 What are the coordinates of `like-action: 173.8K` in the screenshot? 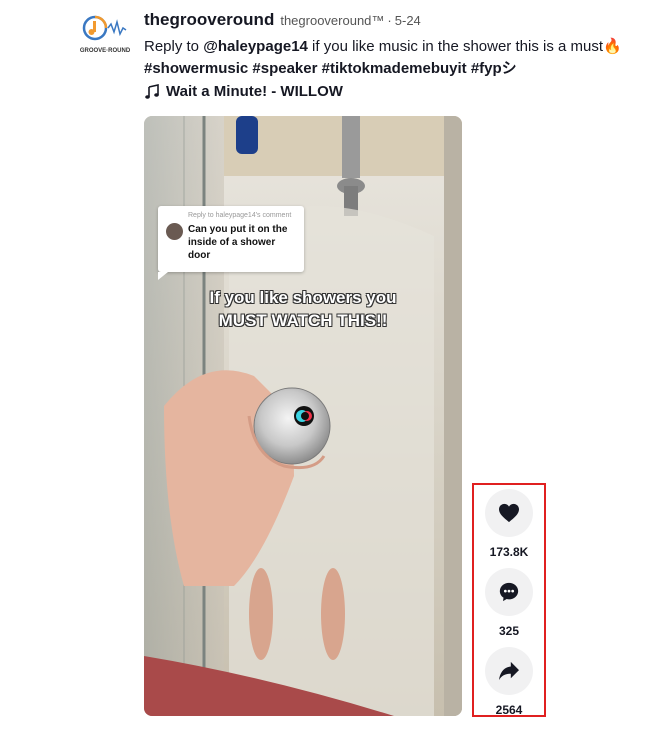 It's located at (509, 524).